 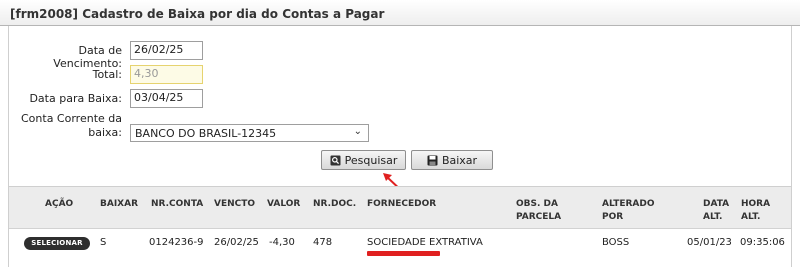 I want to click on conta-label-line1: Conta Corrente da, so click(x=71, y=118).